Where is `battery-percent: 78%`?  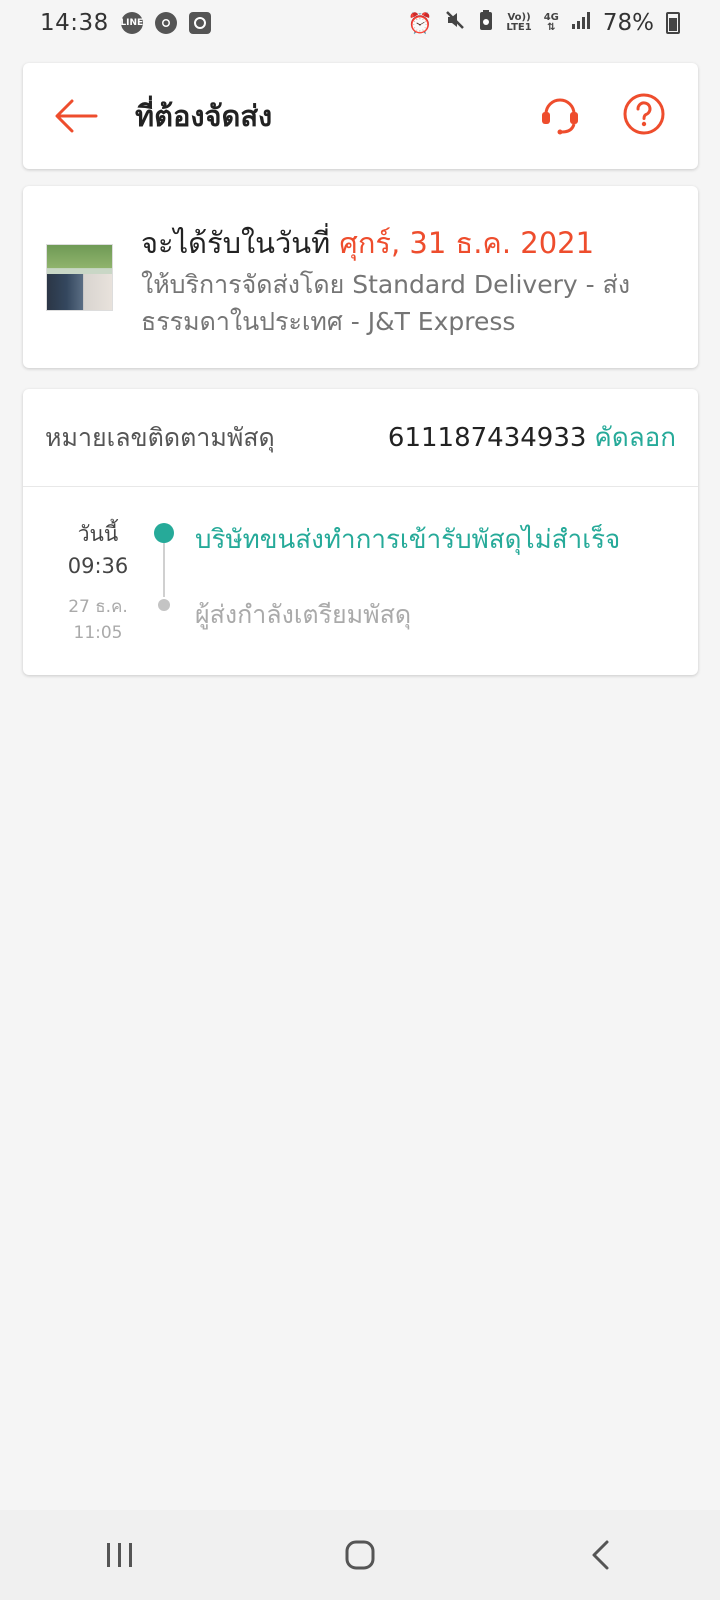
battery-percent: 78% is located at coordinates (628, 23).